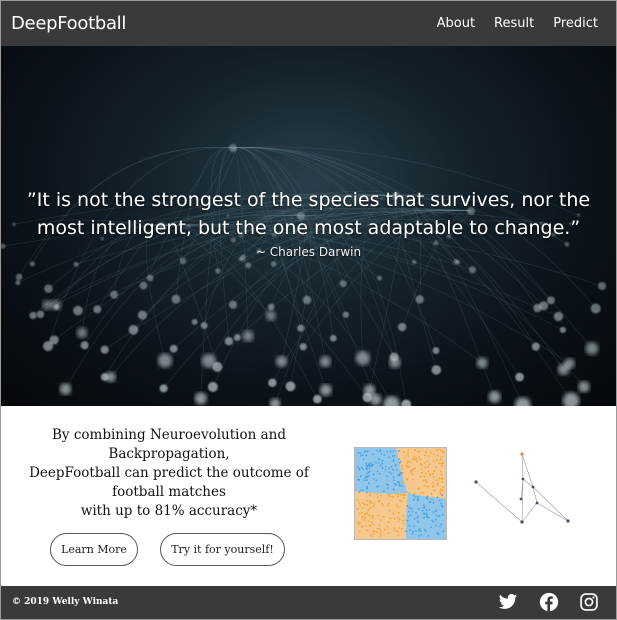  I want to click on classification-plot-image, so click(400, 493).